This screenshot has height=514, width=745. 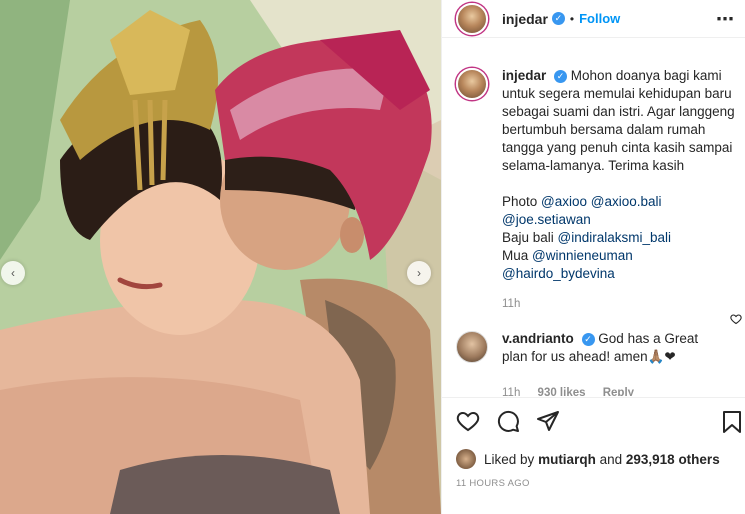 I want to click on mention-link: @indiralaksmi_bali, so click(x=615, y=237).